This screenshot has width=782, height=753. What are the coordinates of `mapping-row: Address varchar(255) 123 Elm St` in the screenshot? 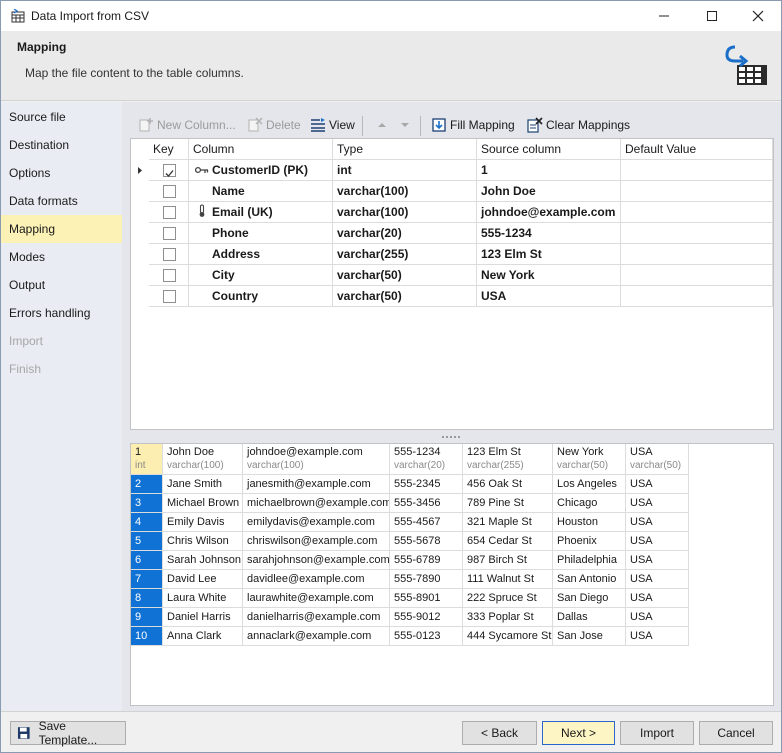 It's located at (452, 254).